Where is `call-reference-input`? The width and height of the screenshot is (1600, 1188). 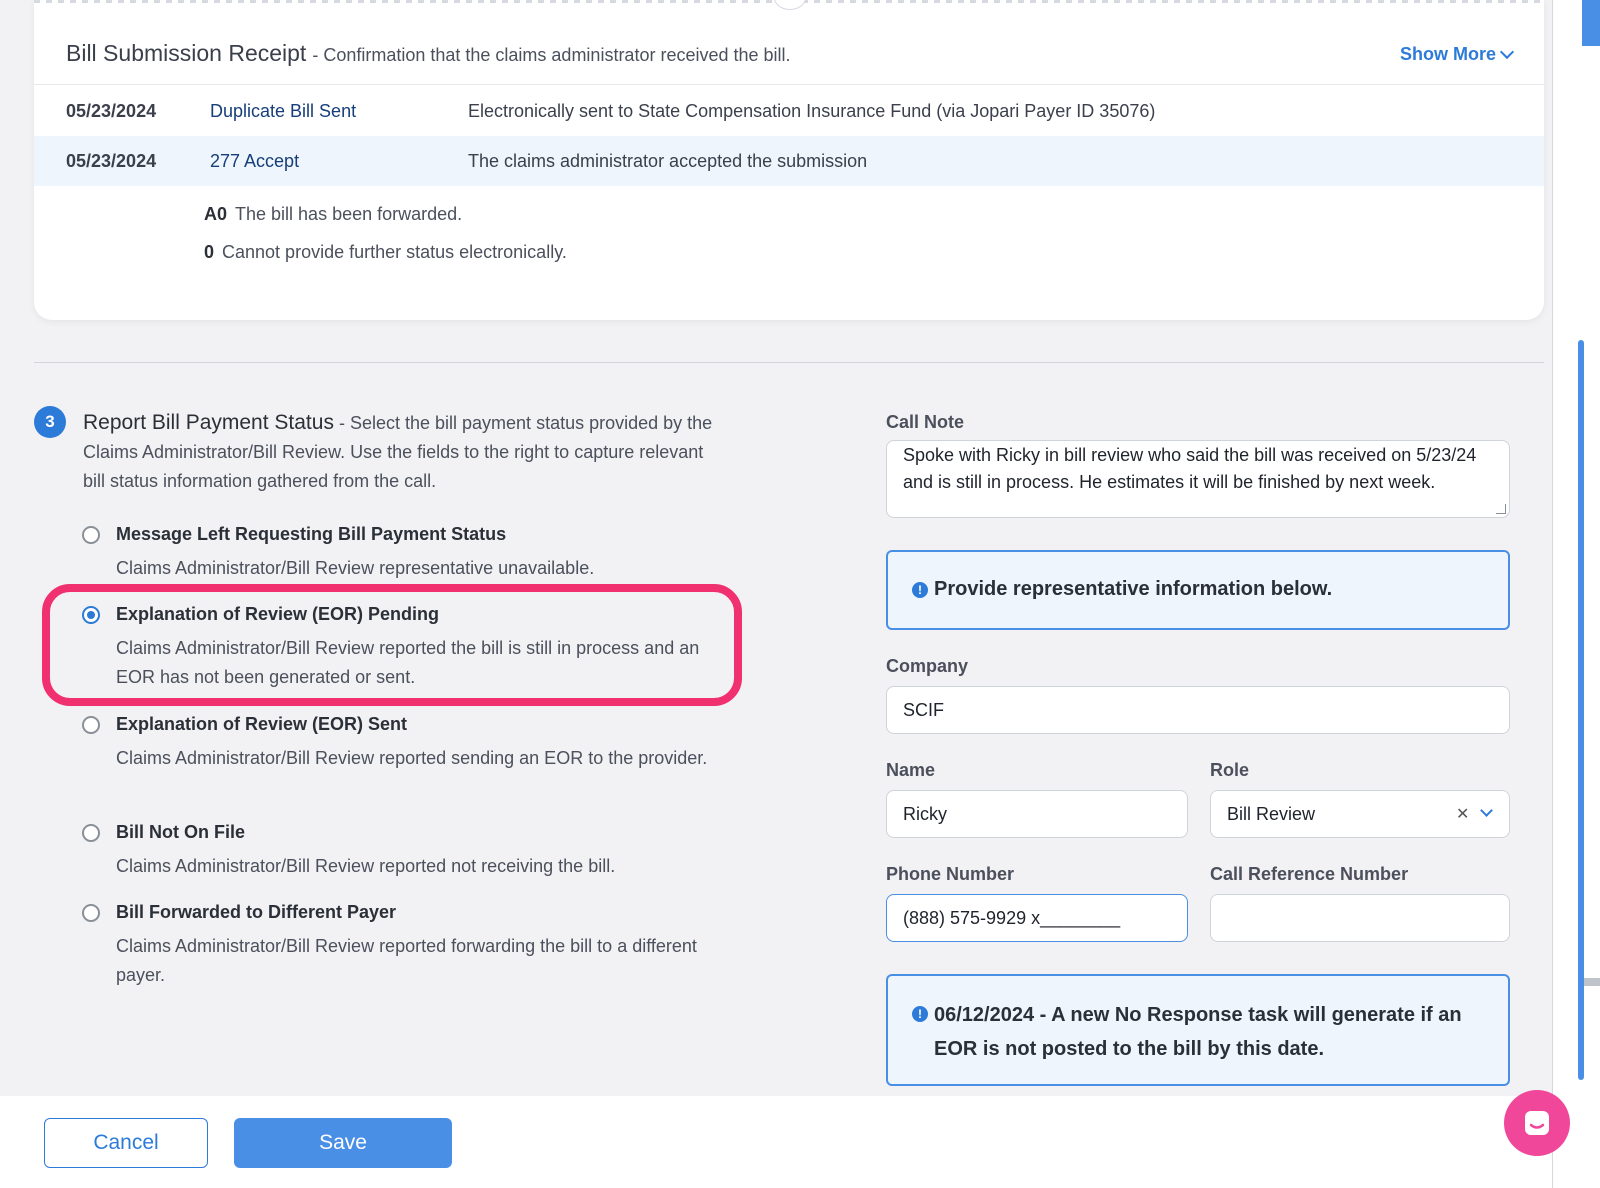
call-reference-input is located at coordinates (1360, 918).